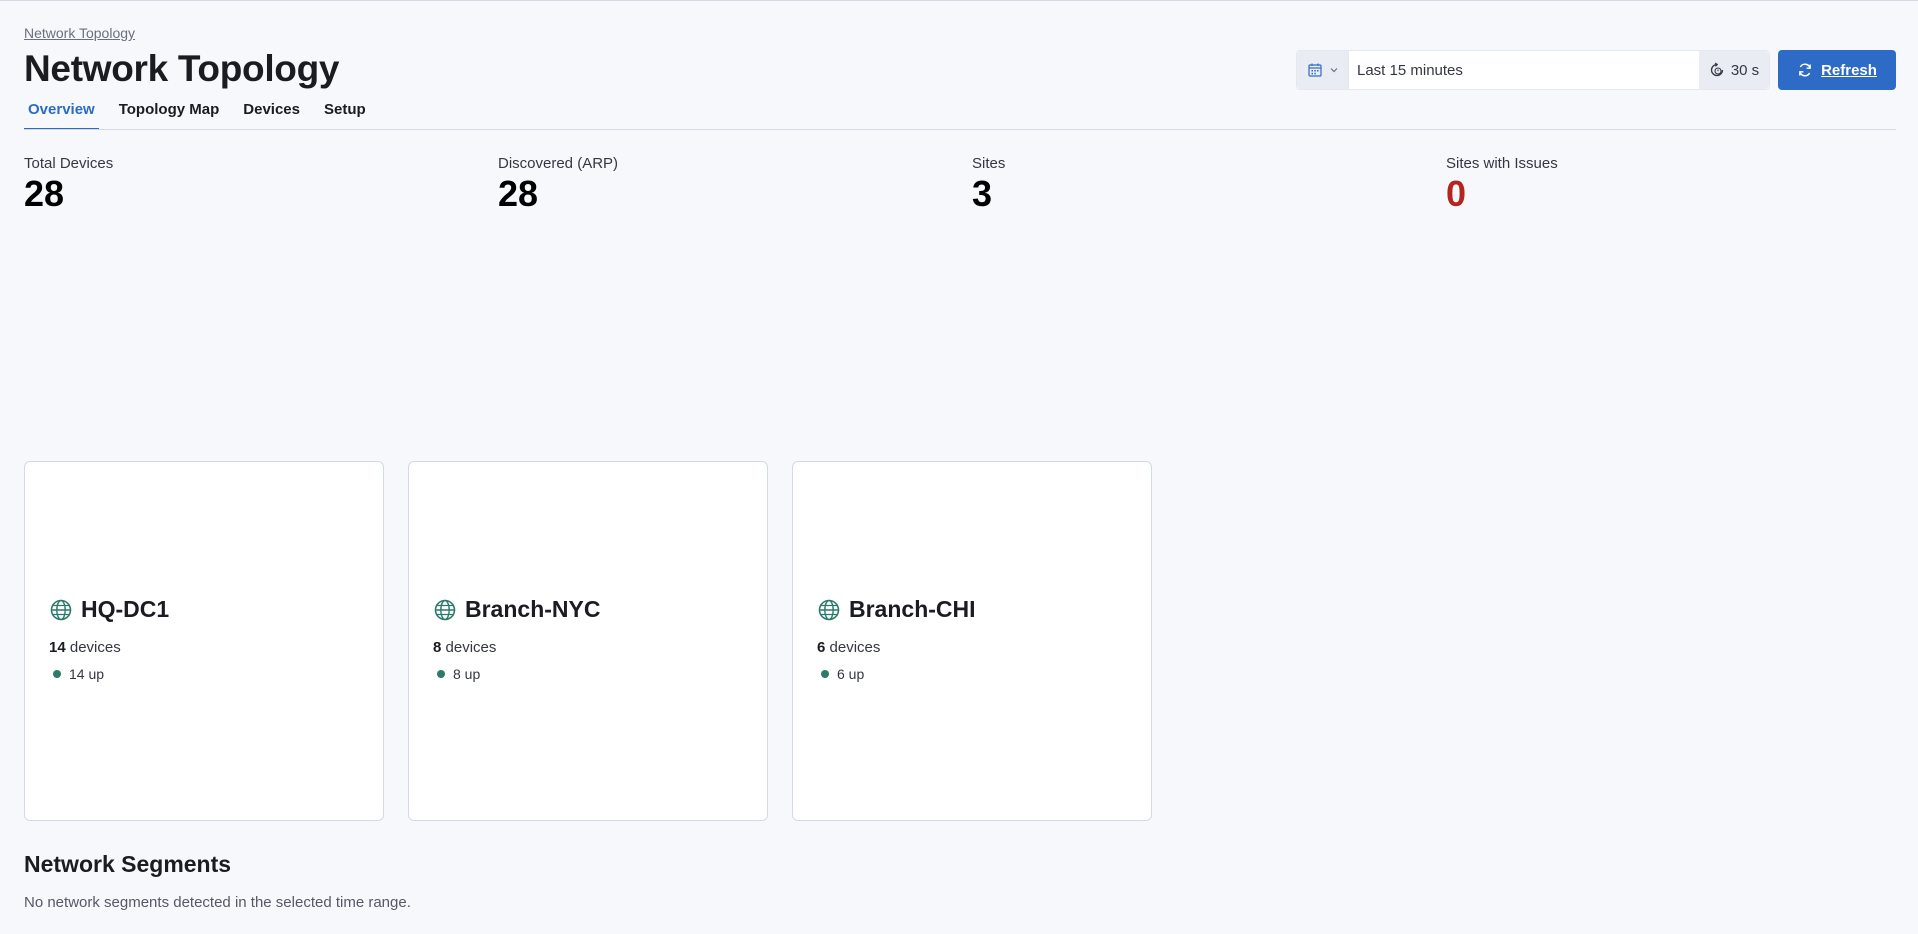  I want to click on stat-label: Discovered (ARP), so click(558, 163).